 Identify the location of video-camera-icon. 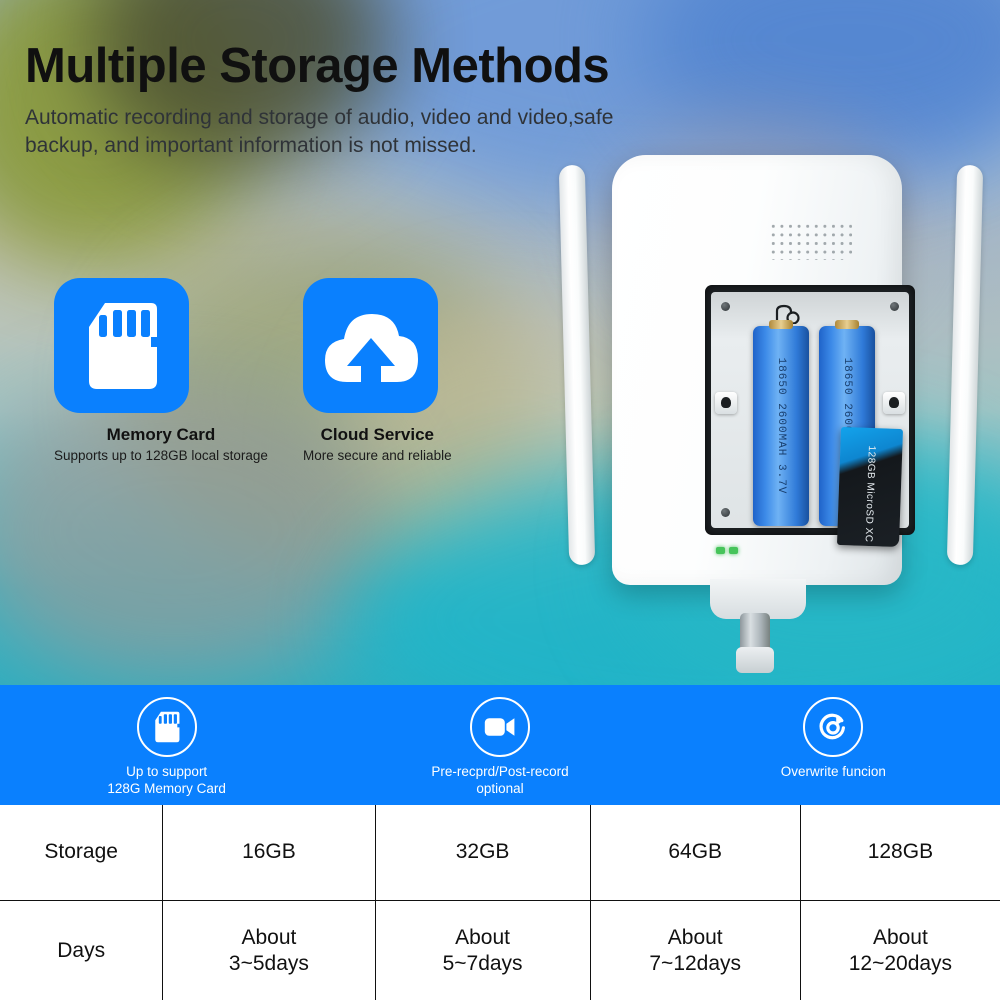
(499, 727).